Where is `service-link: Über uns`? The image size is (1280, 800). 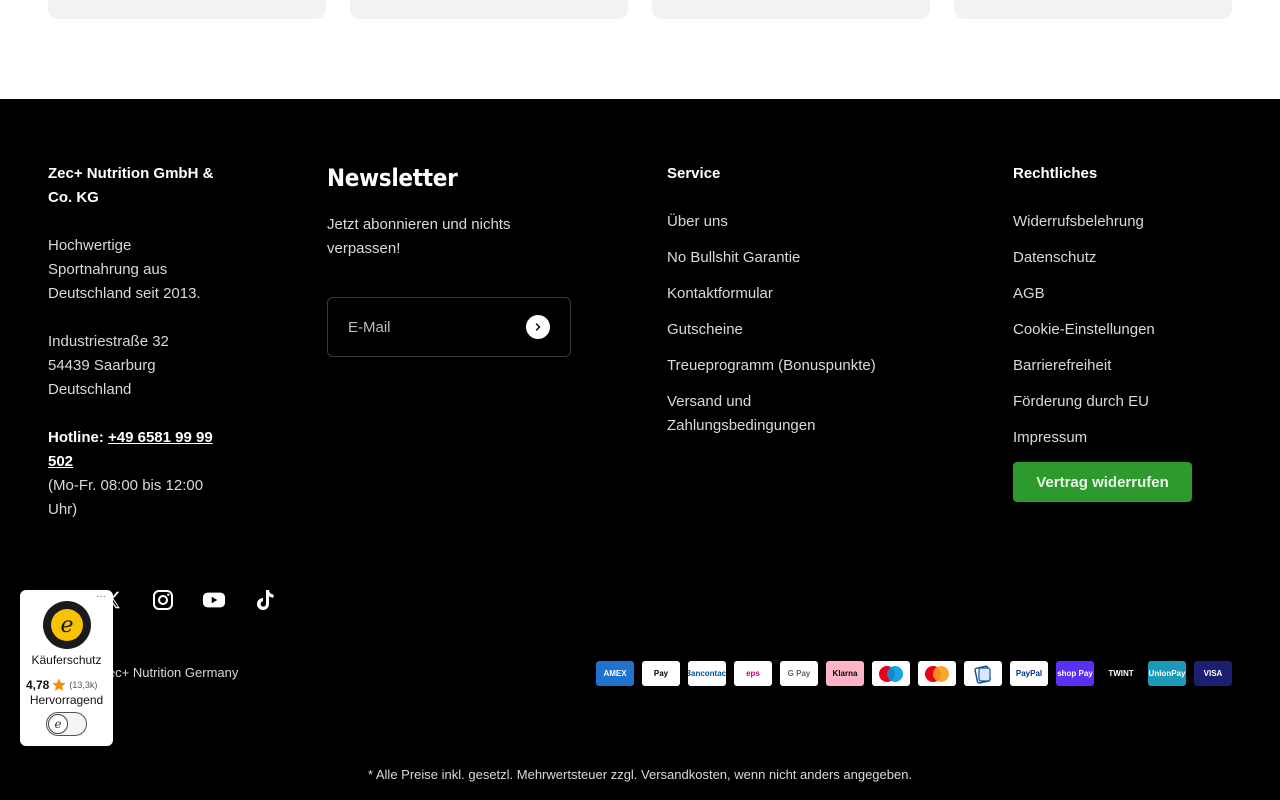
service-link: Über uns is located at coordinates (771, 222).